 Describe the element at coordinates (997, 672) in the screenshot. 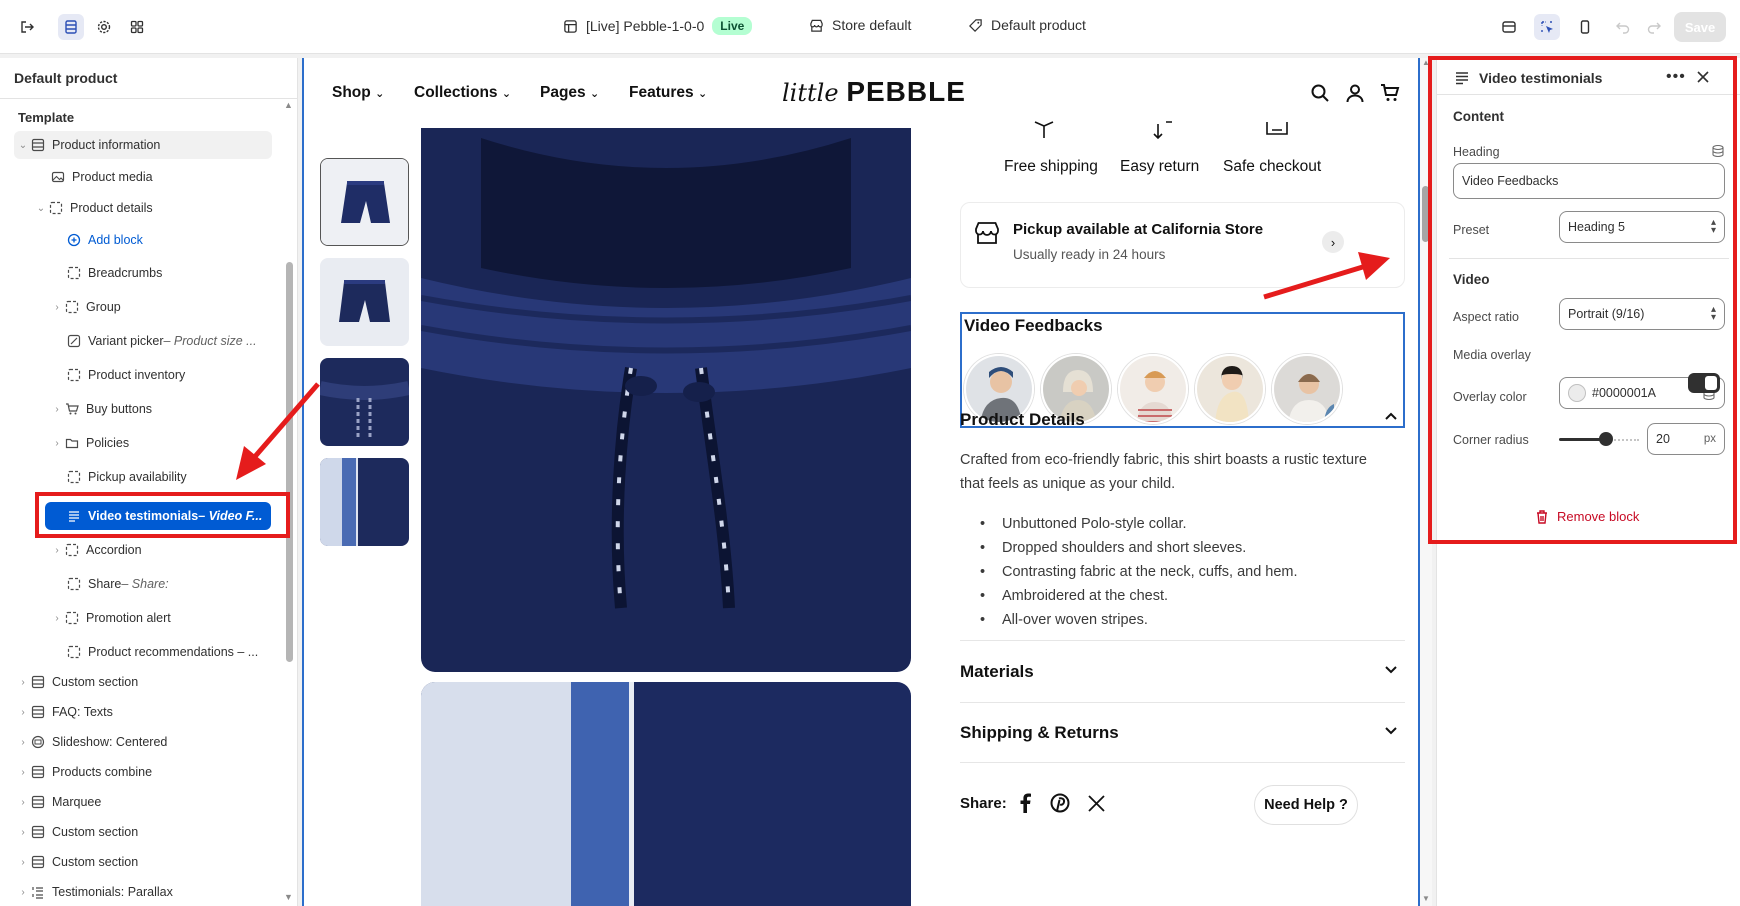

I see `accordion-title: Materials` at that location.